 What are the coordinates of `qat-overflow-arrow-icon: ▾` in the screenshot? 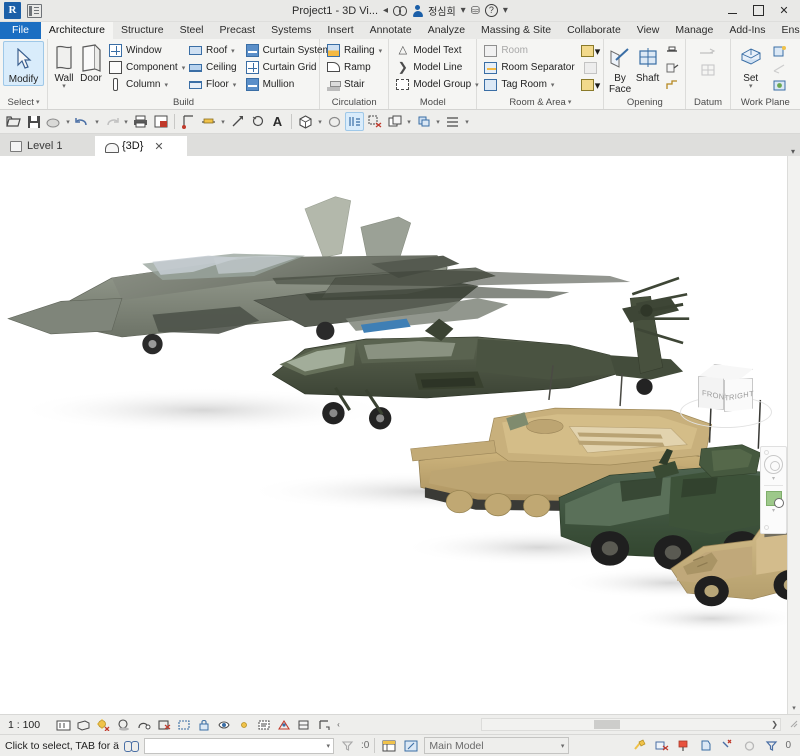 It's located at (467, 122).